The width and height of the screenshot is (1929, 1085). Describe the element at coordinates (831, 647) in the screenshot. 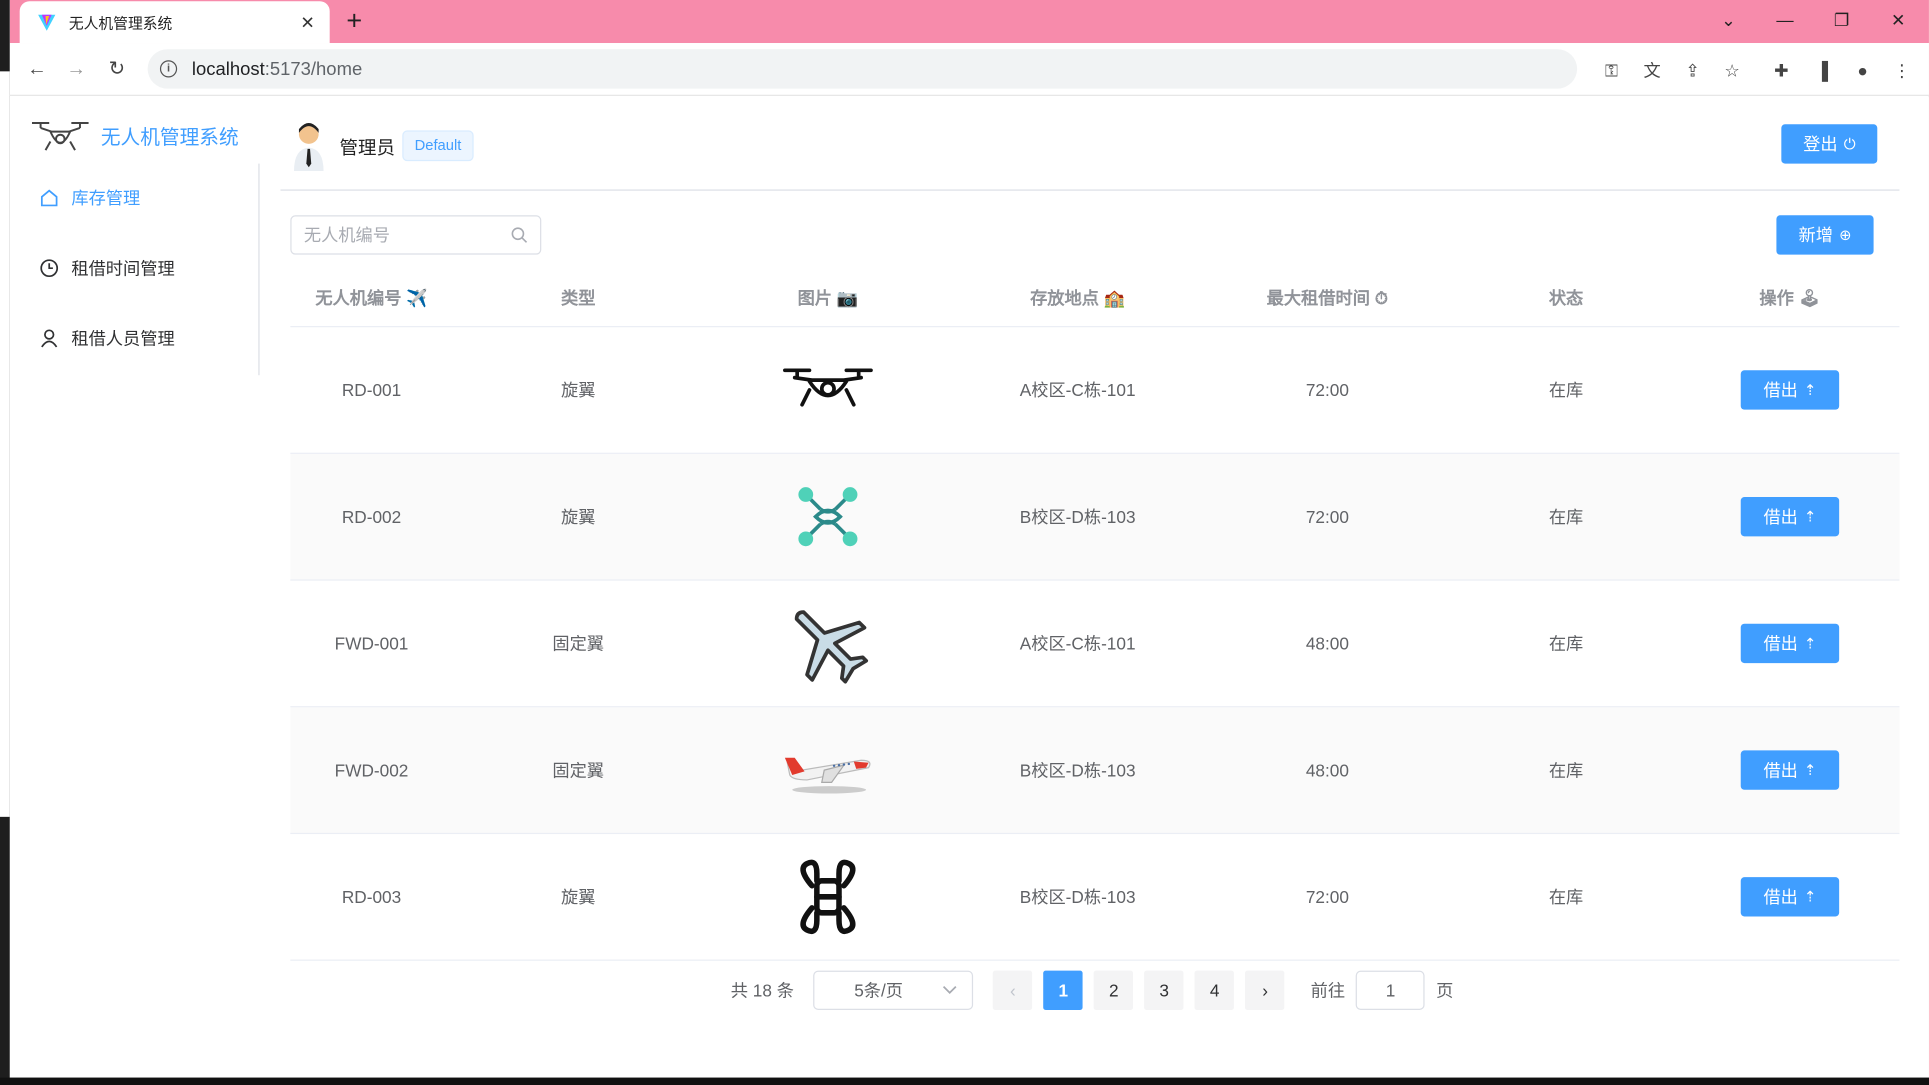

I see `airplane-icon` at that location.